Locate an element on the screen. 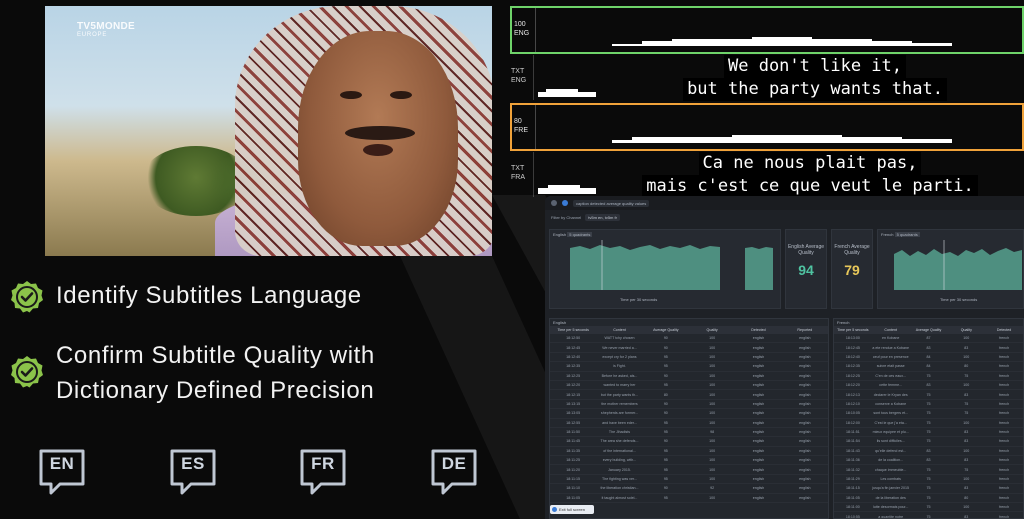 The width and height of the screenshot is (1024, 519). table-row: 18:11:43 qu'elle defend est... 83 100 french is located at coordinates (928, 452).